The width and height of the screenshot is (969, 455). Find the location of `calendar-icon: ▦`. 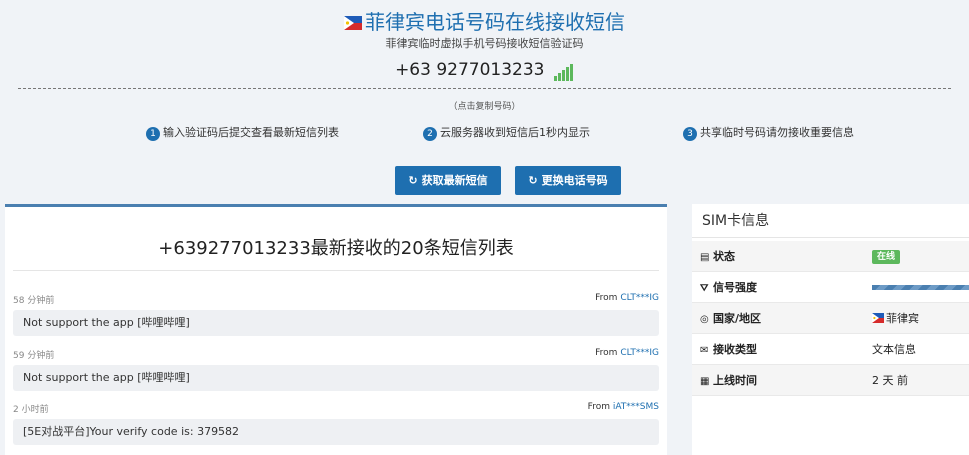

calendar-icon: ▦ is located at coordinates (705, 381).